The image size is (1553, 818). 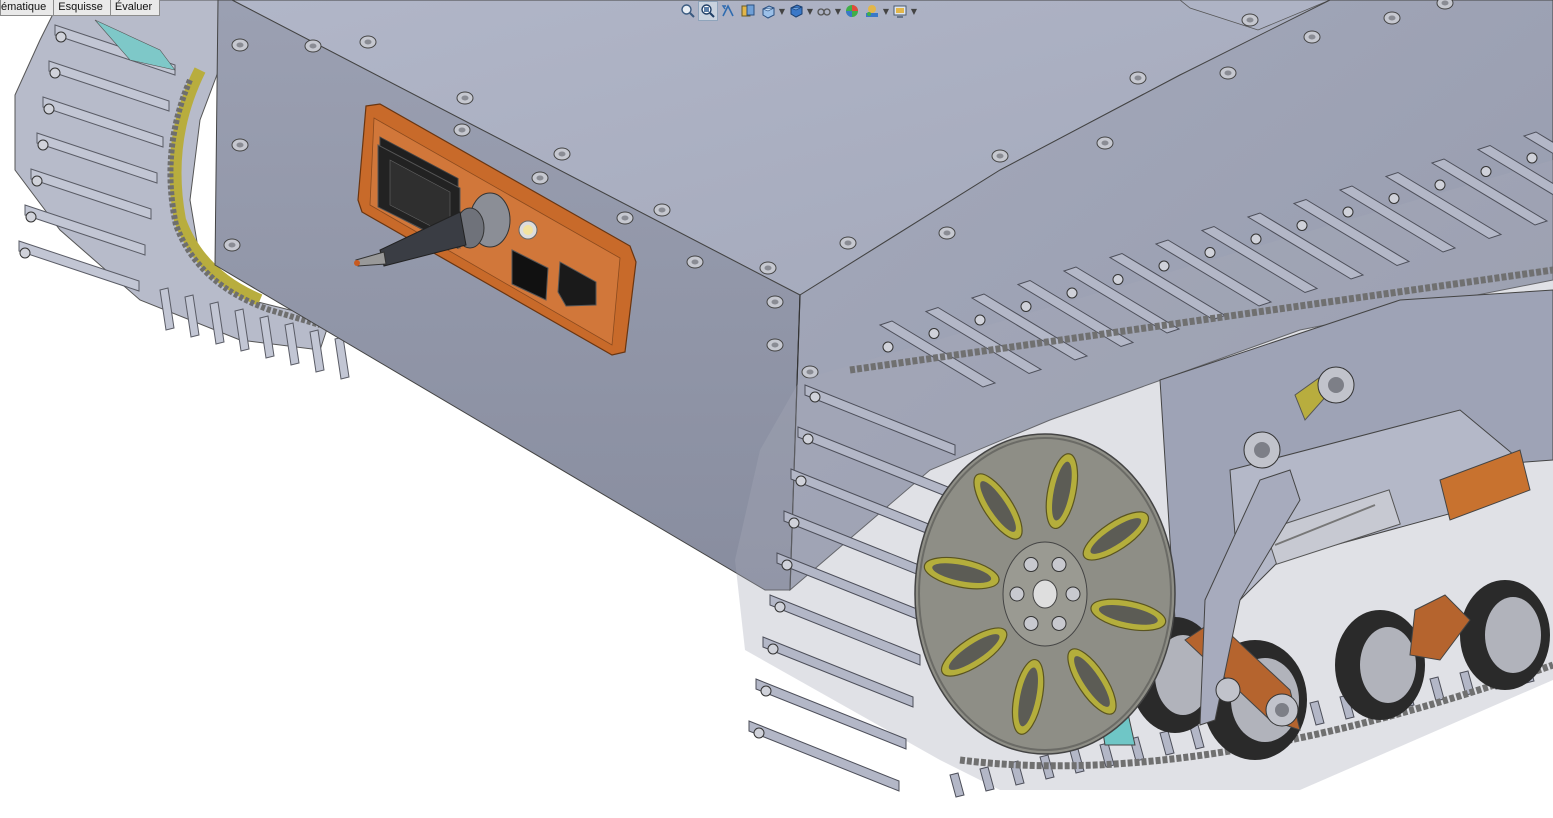 I want to click on view-settings-button, so click(x=900, y=11).